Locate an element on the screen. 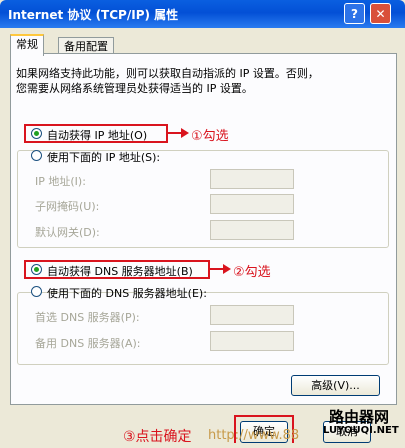 The height and width of the screenshot is (448, 405). window-title: Internet 协议 (TCP/IP) 属性 is located at coordinates (93, 15).